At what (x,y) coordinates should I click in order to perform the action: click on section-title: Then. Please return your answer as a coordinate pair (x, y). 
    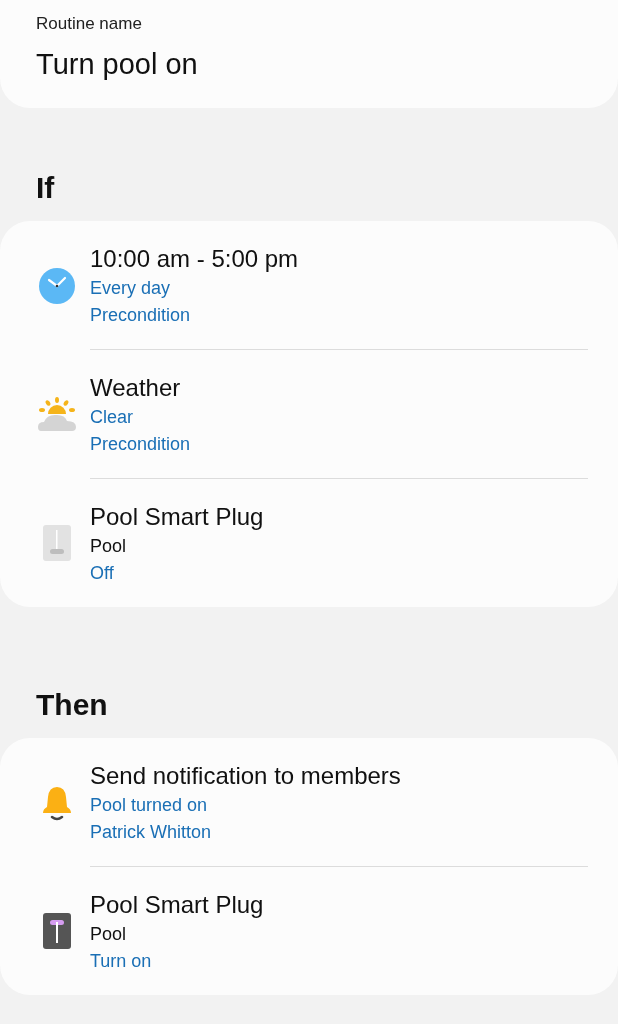
    Looking at the image, I should click on (72, 705).